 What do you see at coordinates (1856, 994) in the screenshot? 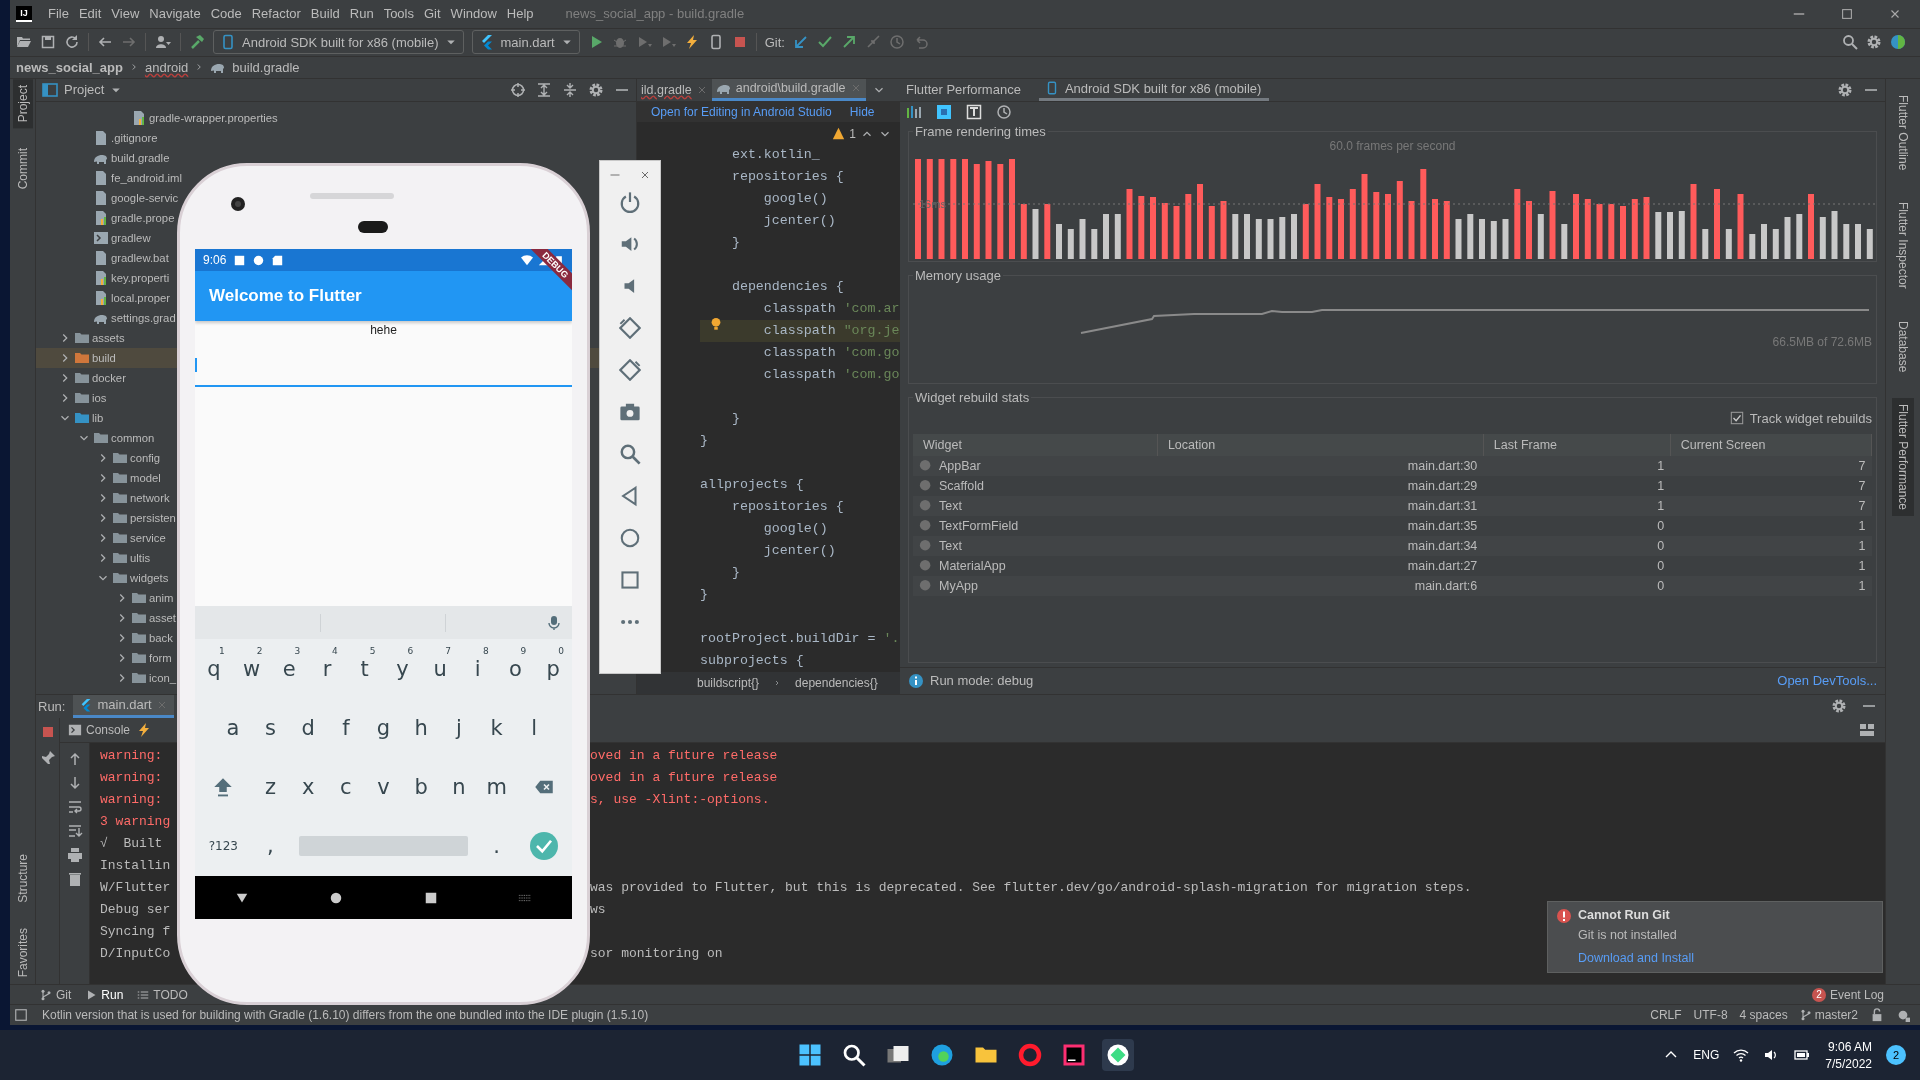
I see `event-log-link: Event Log` at bounding box center [1856, 994].